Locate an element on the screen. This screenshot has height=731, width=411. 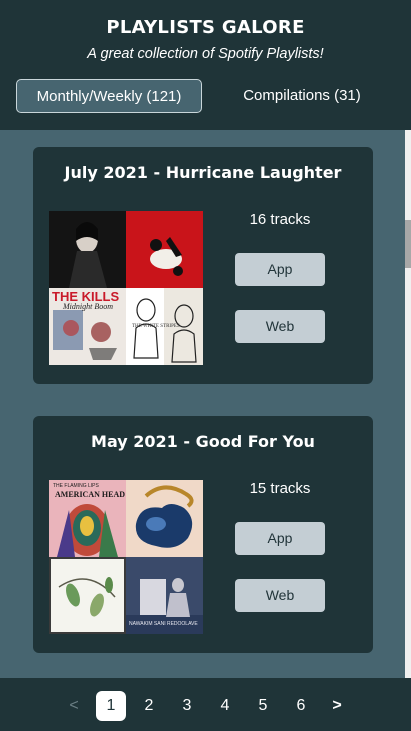
page-subtitle: A great collection of Spotify Playlists! is located at coordinates (205, 54).